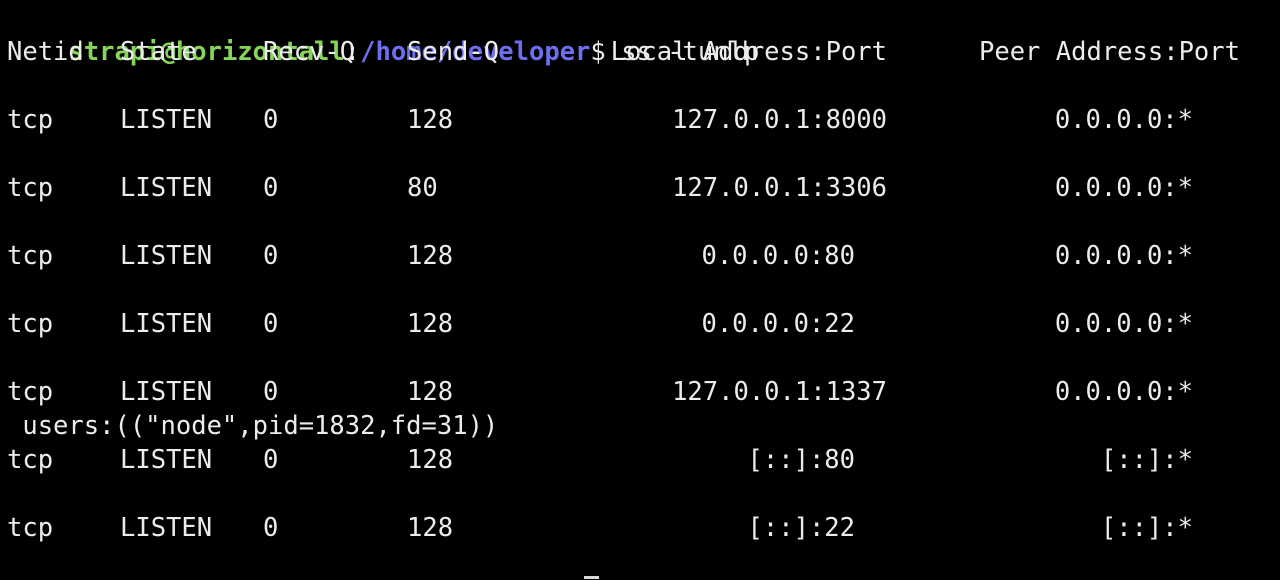  Describe the element at coordinates (591, 577) in the screenshot. I see `terminal-cursor` at that location.